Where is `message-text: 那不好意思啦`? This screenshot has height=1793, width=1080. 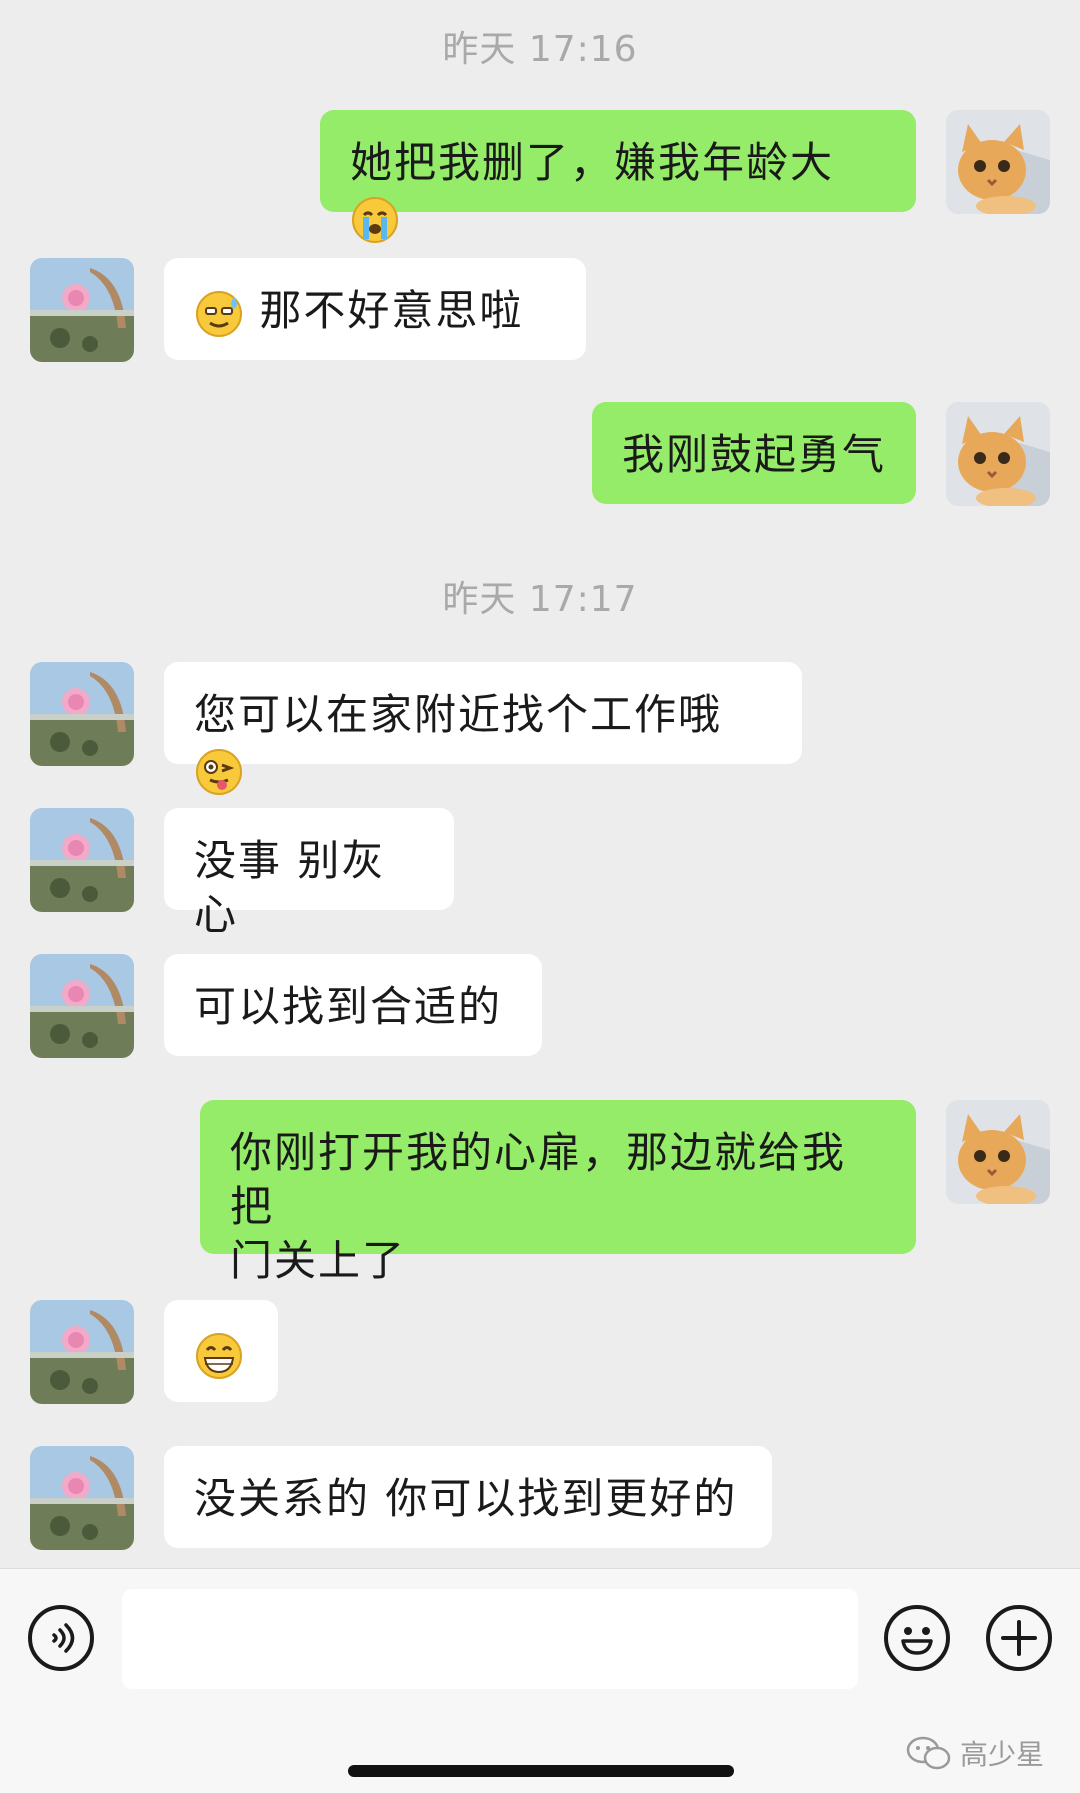
message-text: 那不好意思啦 is located at coordinates (391, 310).